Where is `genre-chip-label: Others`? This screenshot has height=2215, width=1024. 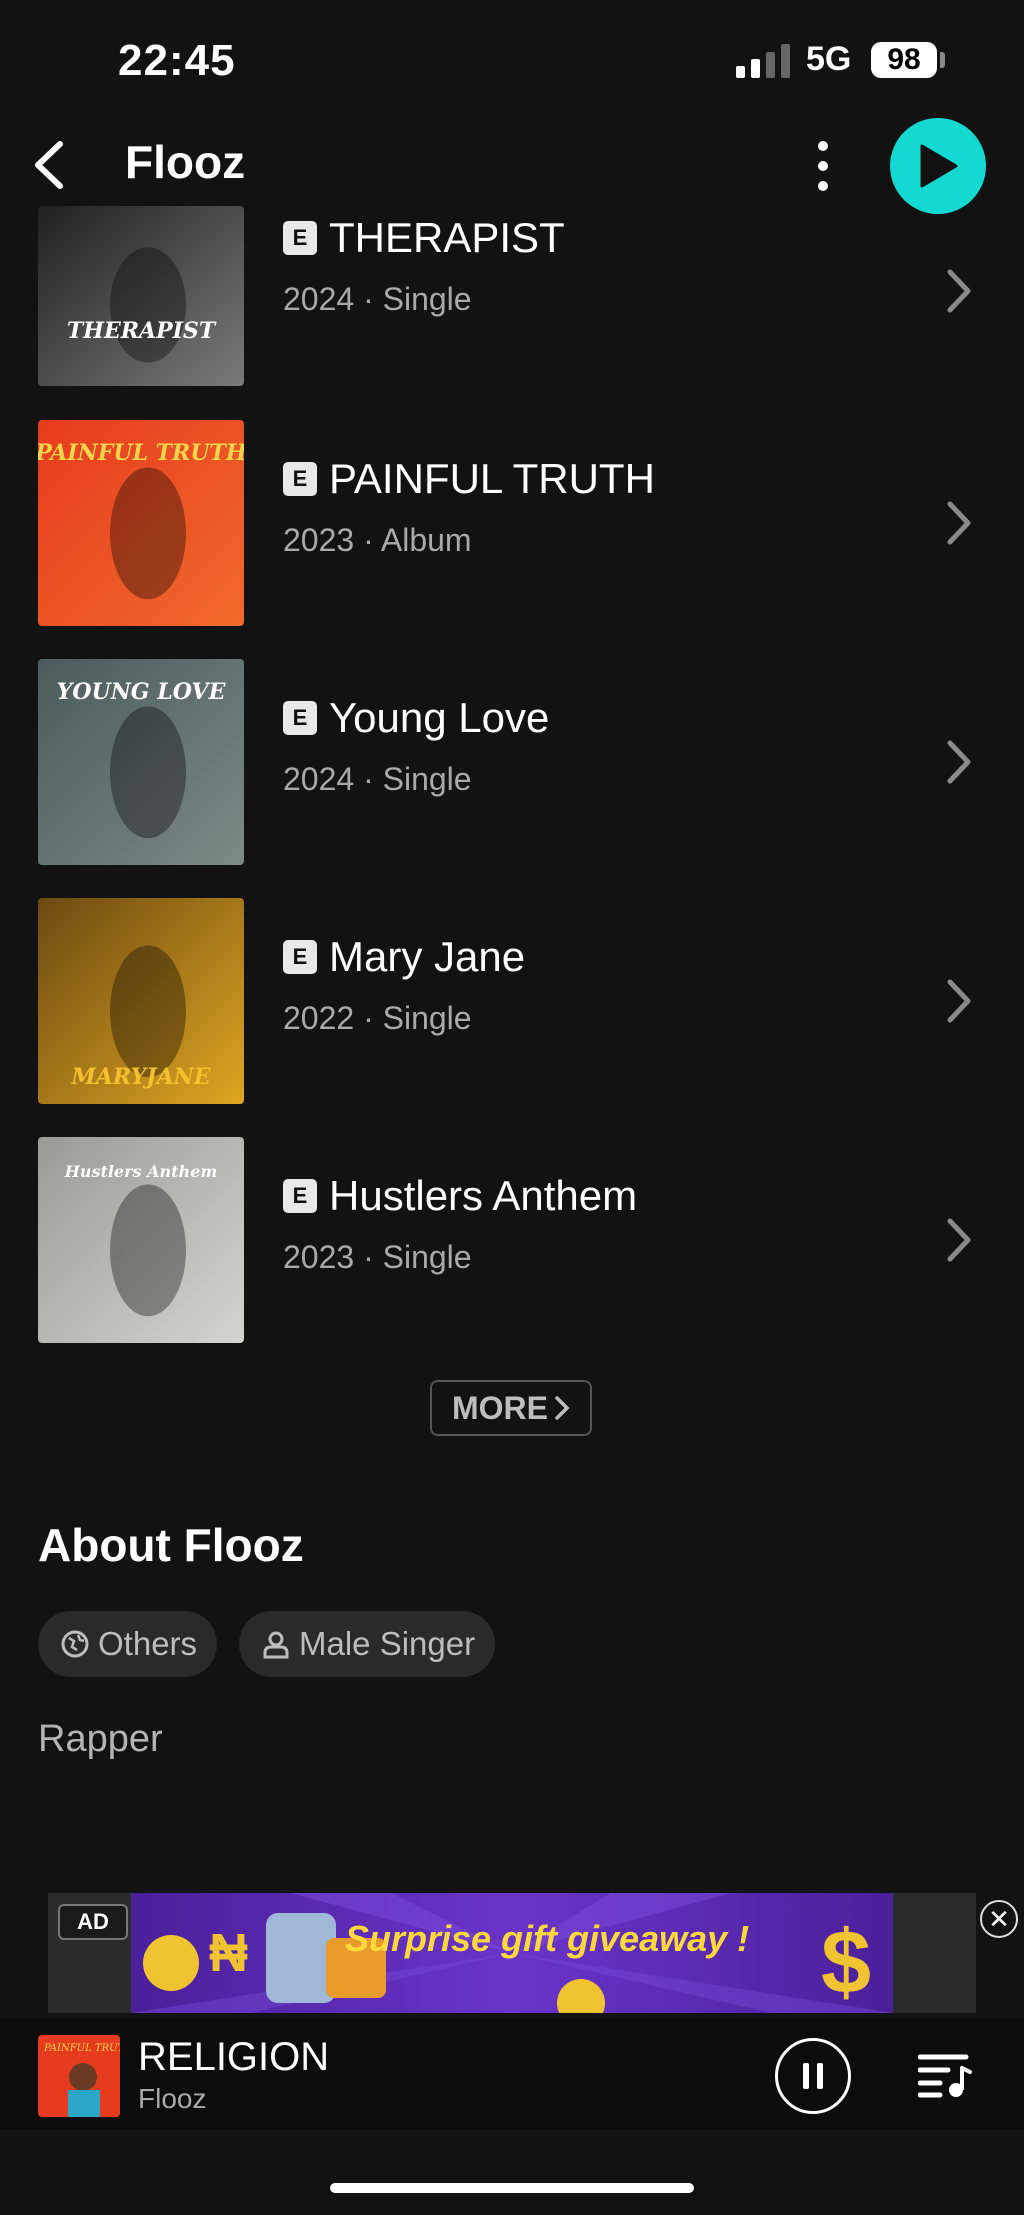 genre-chip-label: Others is located at coordinates (148, 1643).